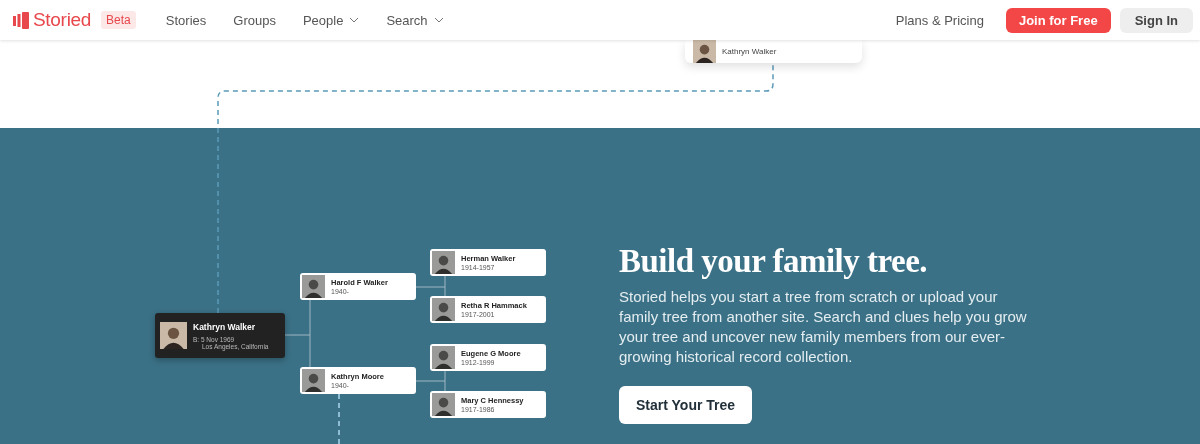 The image size is (1200, 444). Describe the element at coordinates (686, 405) in the screenshot. I see `start-tree-button: Start Your Tree` at that location.